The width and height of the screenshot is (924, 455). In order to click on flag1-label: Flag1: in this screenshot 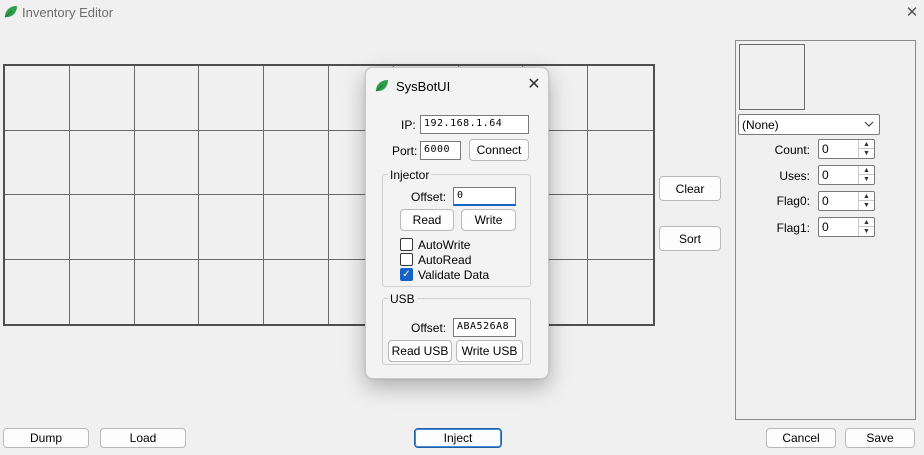, I will do `click(793, 228)`.